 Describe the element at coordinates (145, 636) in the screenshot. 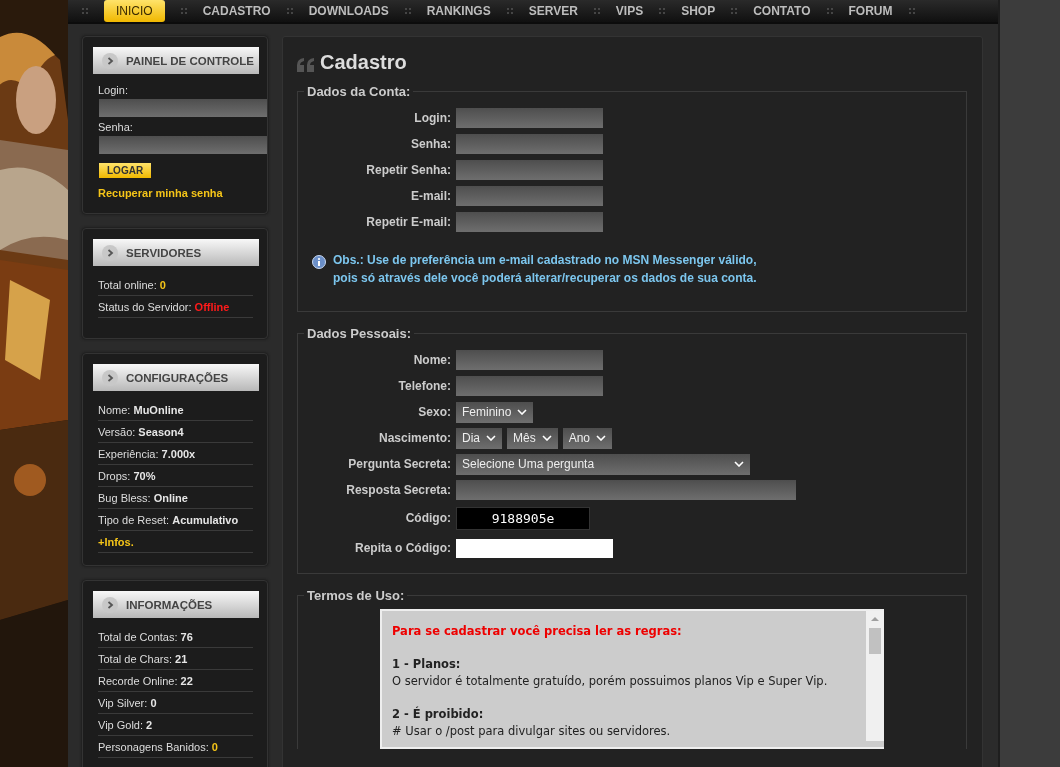

I see `stat-text: Total de Contas: 76` at that location.